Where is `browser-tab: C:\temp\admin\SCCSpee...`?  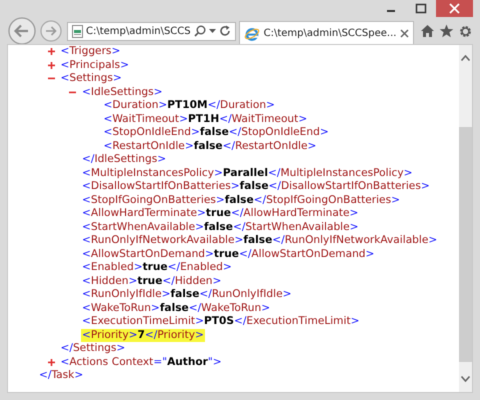
browser-tab: C:\temp\admin\SCCSpee... is located at coordinates (326, 33).